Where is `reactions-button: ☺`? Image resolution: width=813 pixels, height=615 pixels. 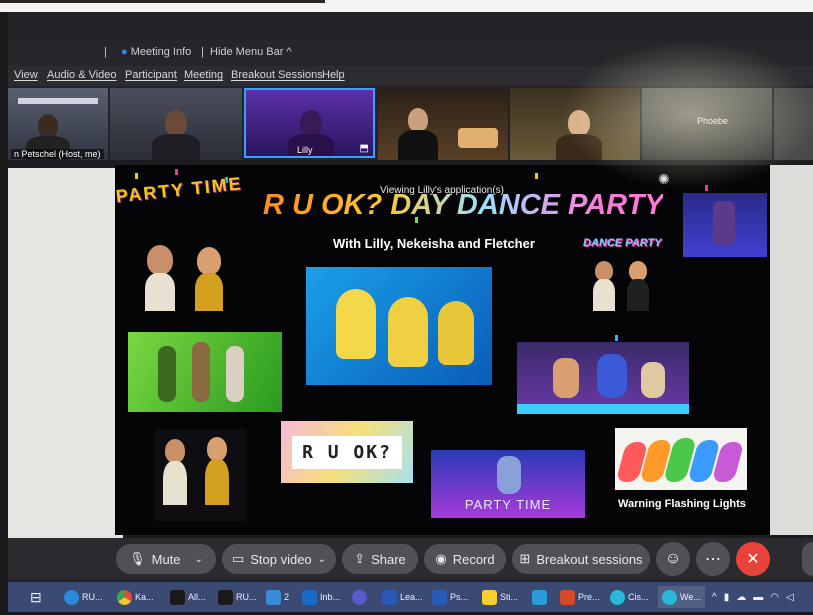 reactions-button: ☺ is located at coordinates (673, 559).